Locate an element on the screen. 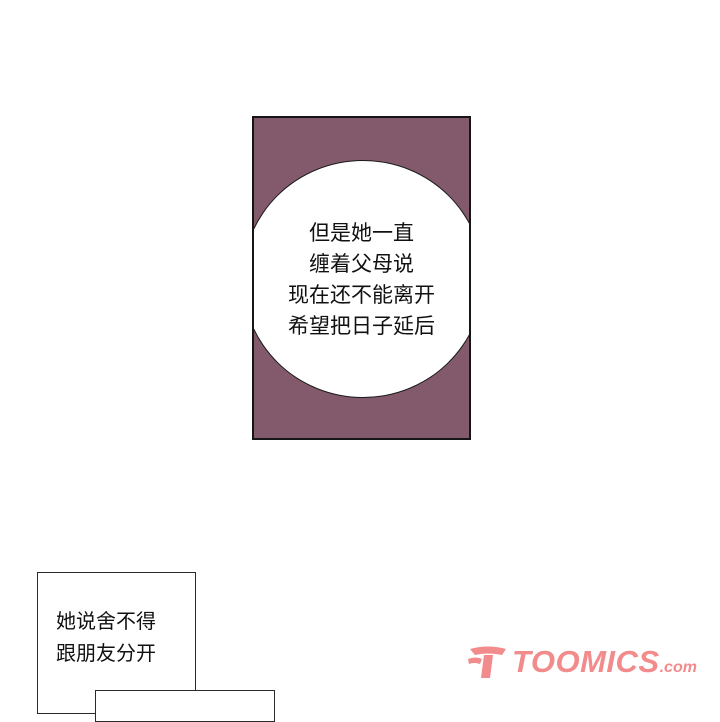 This screenshot has width=720, height=722. watermark-brand: TOOMICS is located at coordinates (586, 661).